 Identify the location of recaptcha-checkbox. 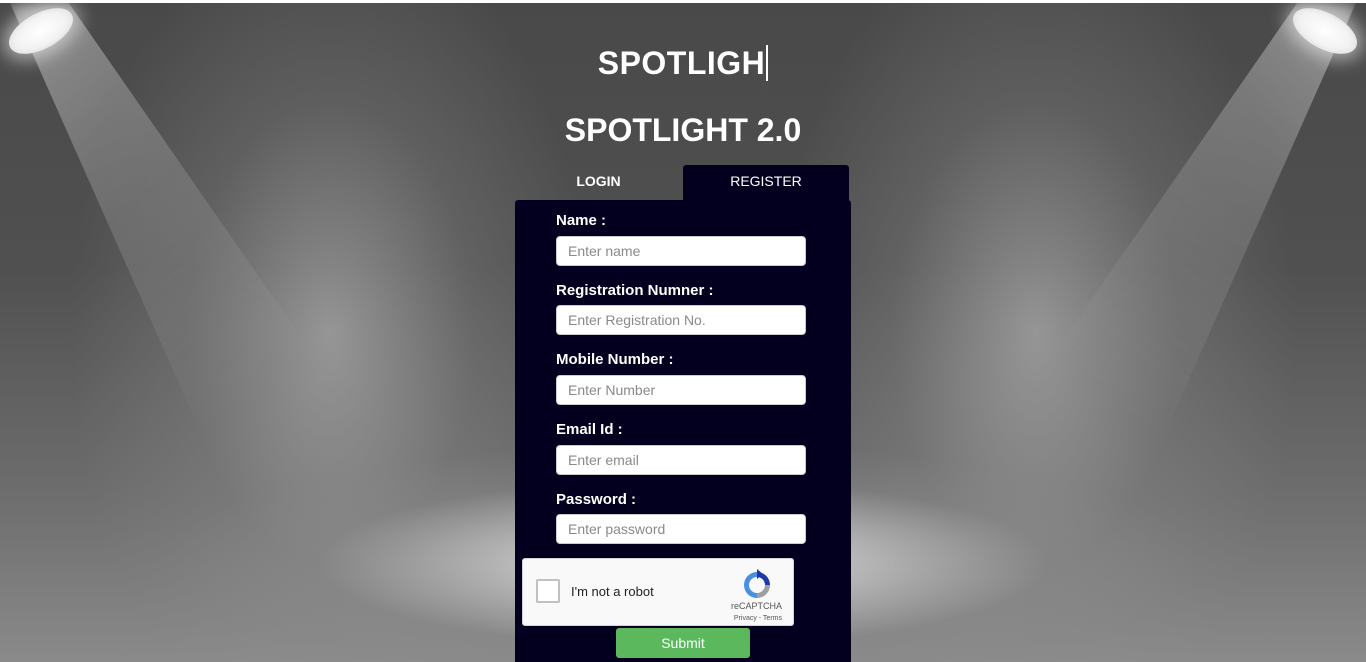
(548, 591).